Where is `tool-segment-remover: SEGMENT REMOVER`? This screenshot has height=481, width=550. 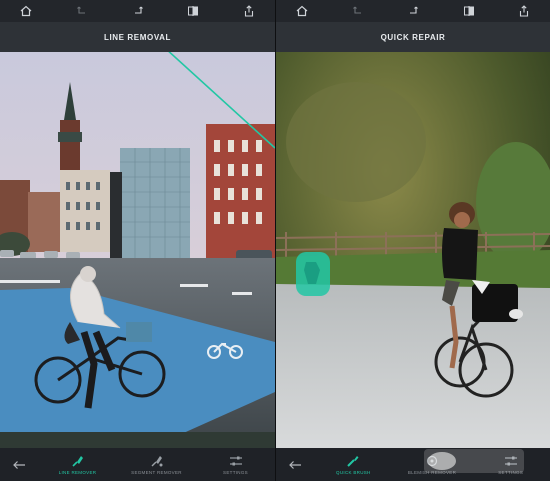 tool-segment-remover: SEGMENT REMOVER is located at coordinates (156, 464).